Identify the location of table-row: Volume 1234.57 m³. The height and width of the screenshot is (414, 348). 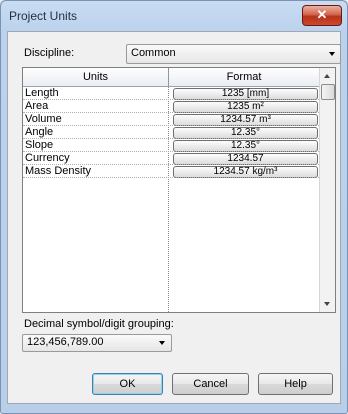
(171, 119).